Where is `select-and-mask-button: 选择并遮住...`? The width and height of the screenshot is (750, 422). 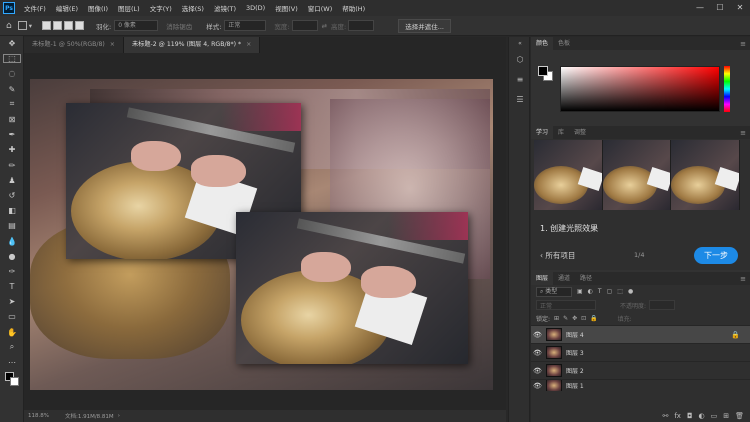 select-and-mask-button: 选择并遮住... is located at coordinates (424, 25).